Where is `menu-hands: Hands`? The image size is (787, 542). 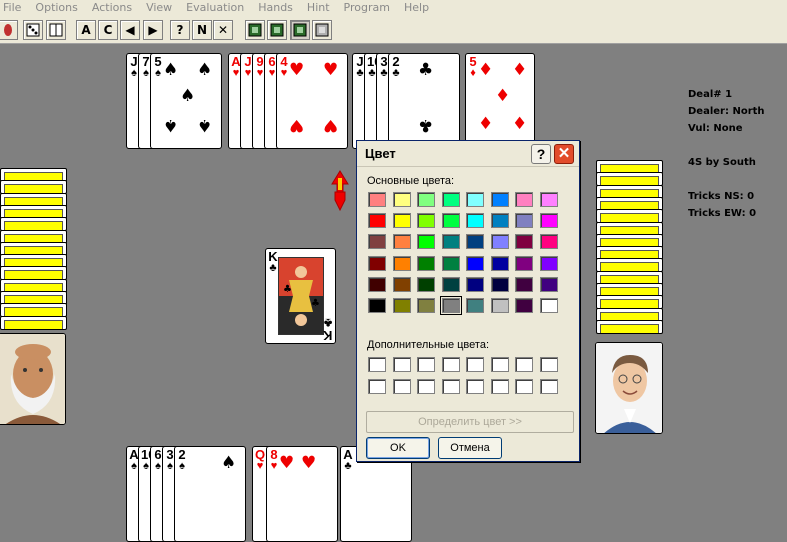 menu-hands: Hands is located at coordinates (275, 7).